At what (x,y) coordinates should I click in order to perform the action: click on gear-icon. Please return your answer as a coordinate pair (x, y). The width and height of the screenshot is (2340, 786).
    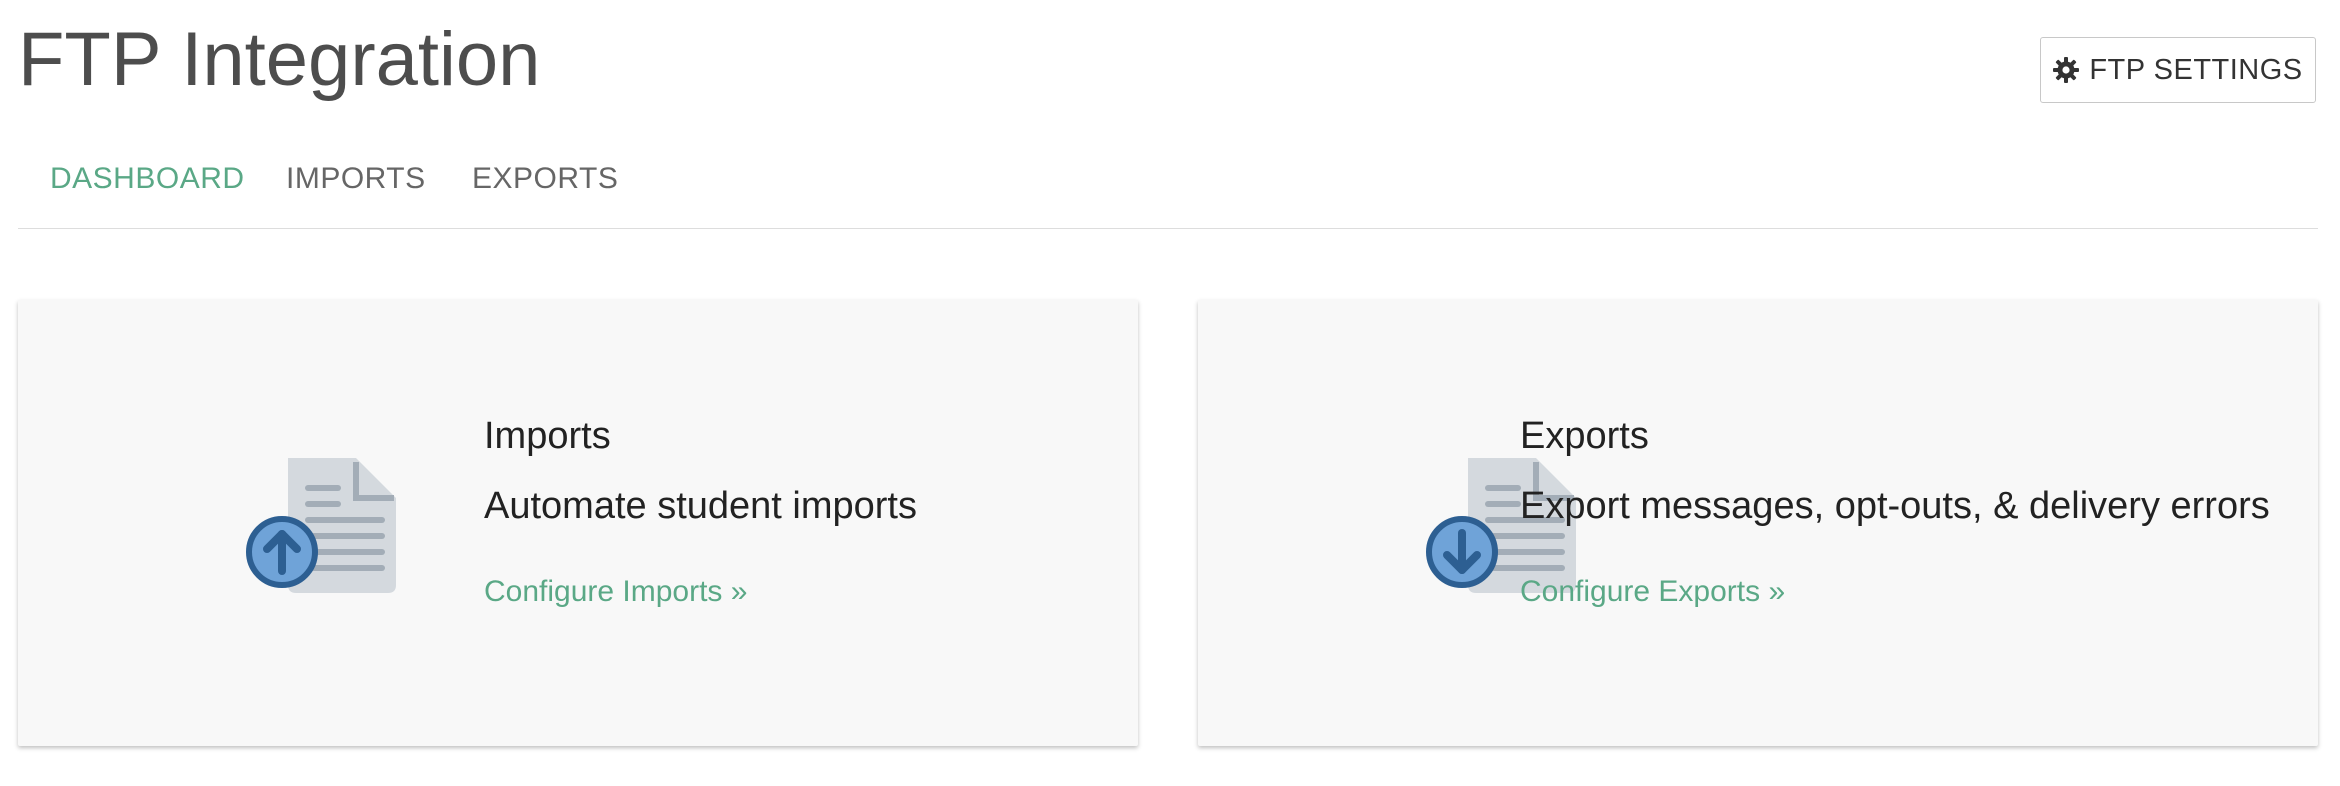
    Looking at the image, I should click on (2066, 70).